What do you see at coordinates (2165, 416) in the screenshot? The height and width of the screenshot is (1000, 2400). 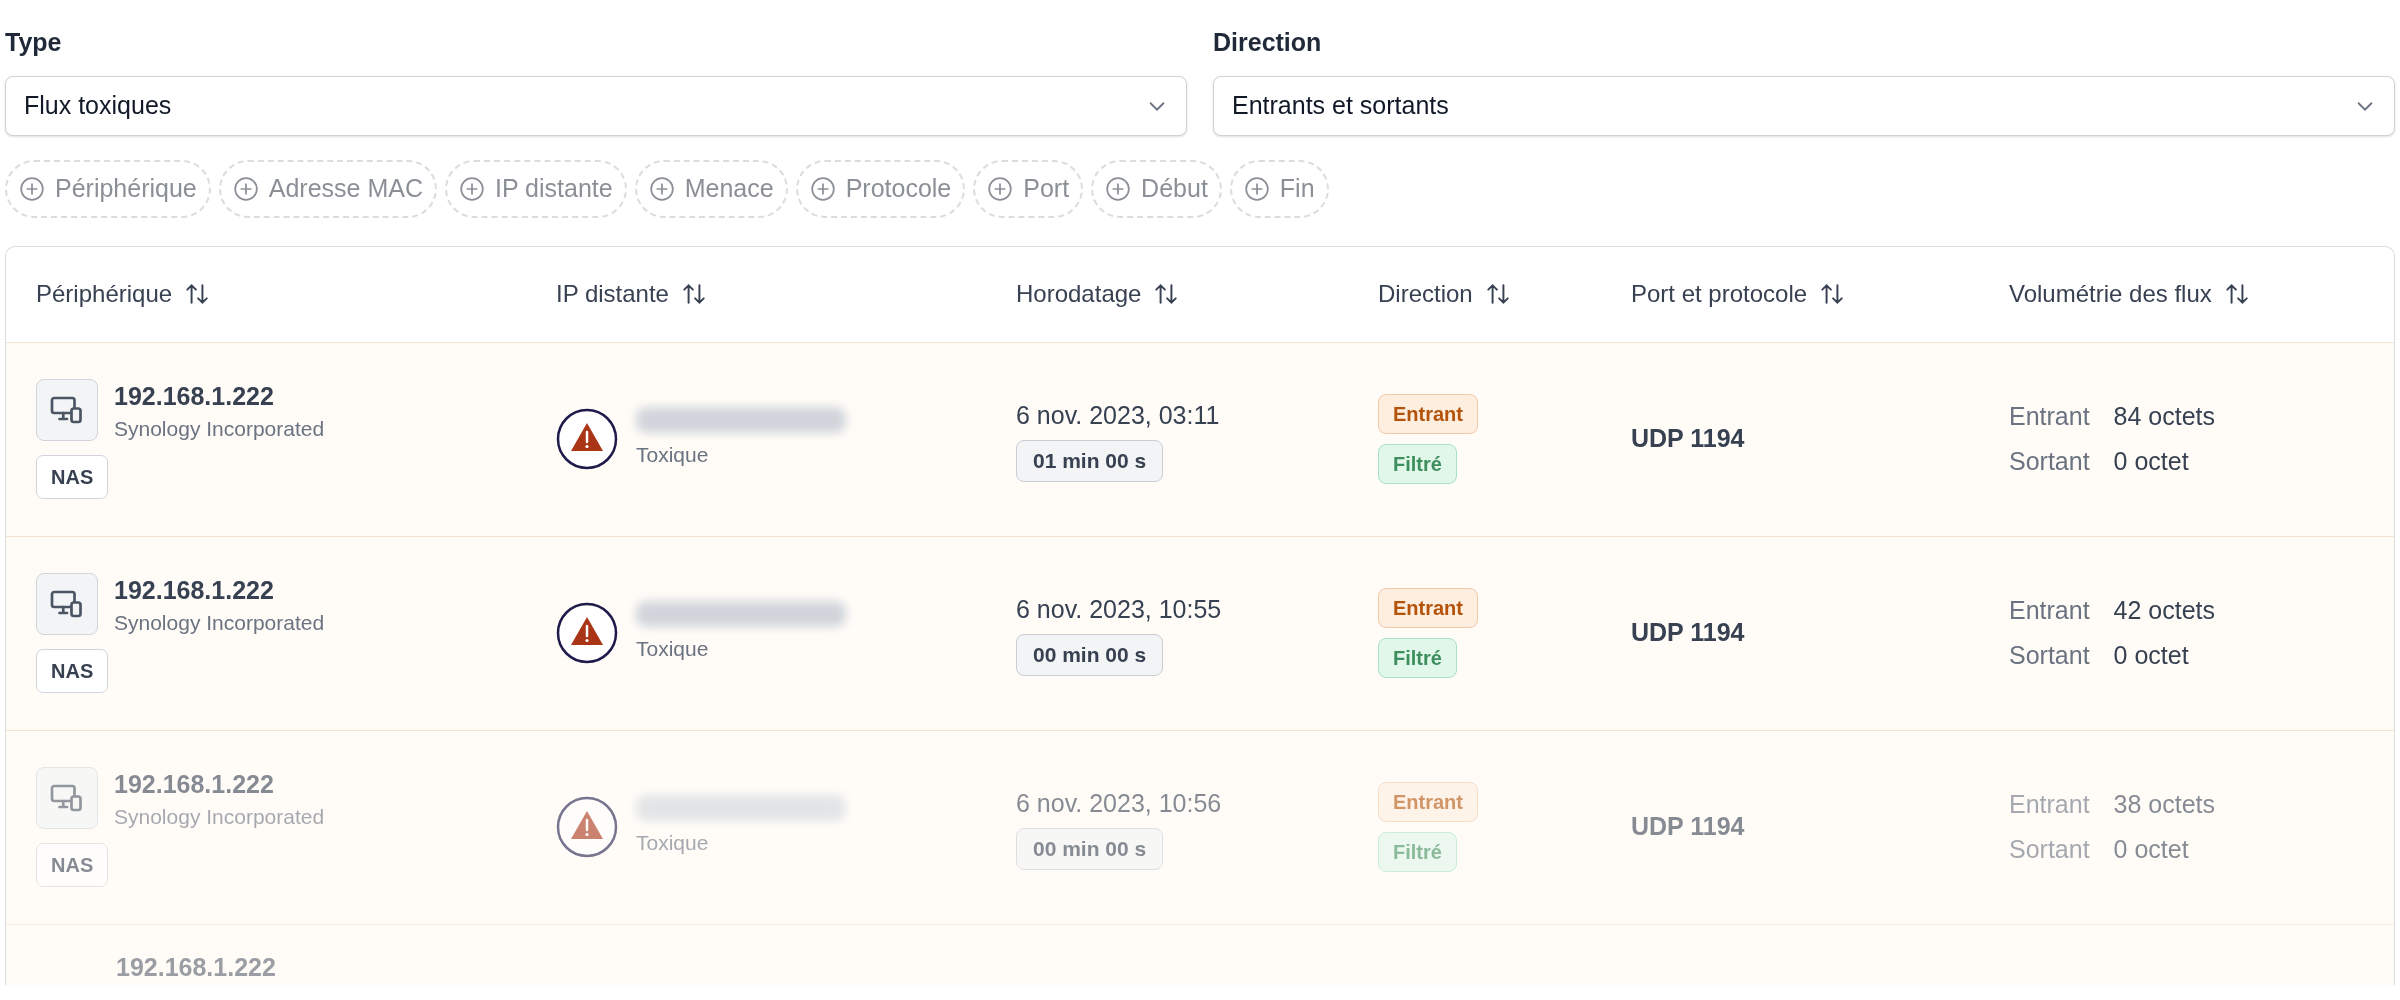 I see `traffic-value: 84 octets` at bounding box center [2165, 416].